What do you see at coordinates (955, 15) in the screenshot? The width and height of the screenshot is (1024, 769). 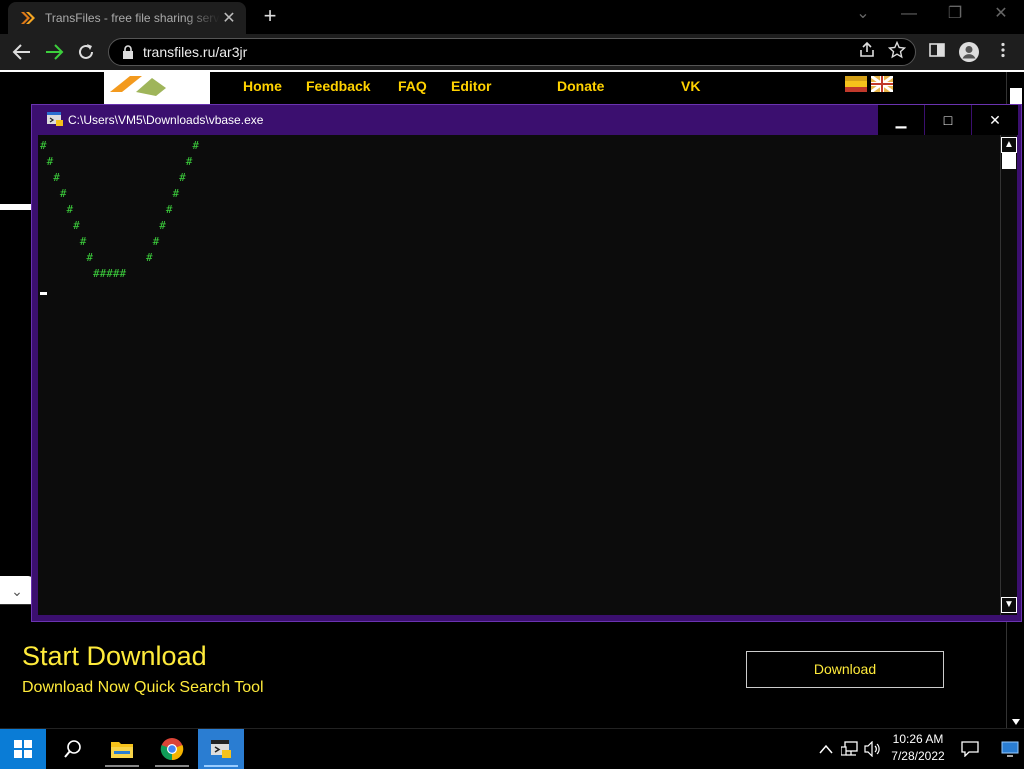 I see `window-restore-button: ❐` at bounding box center [955, 15].